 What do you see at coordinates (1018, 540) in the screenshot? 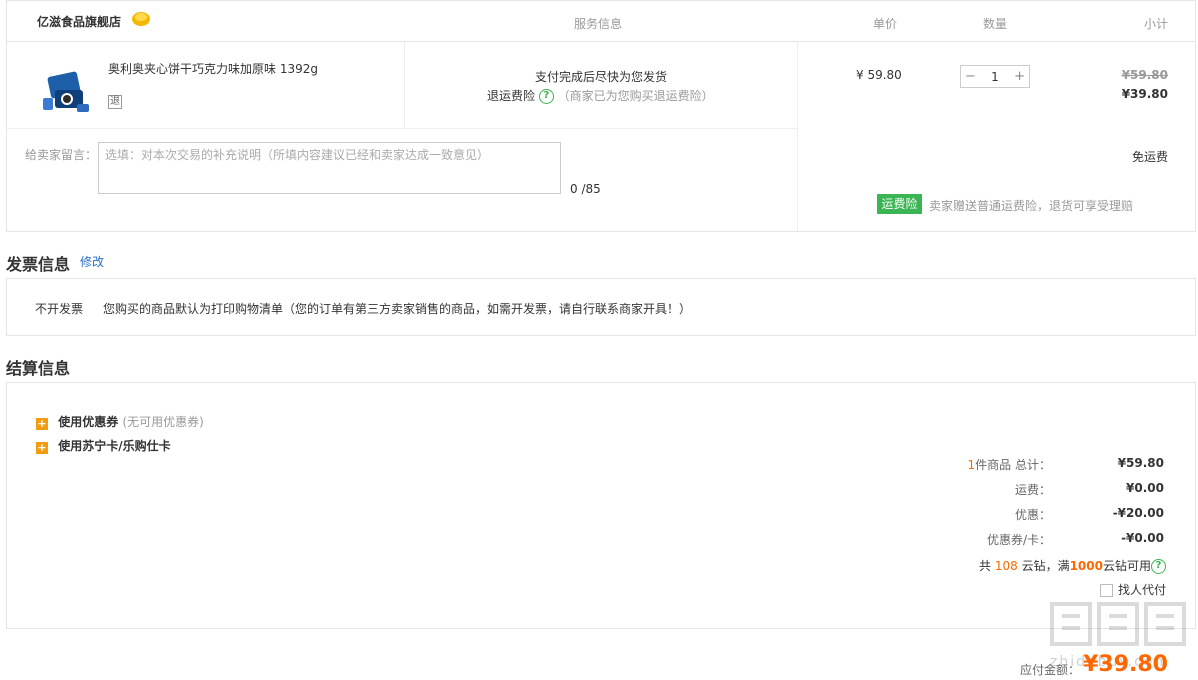
I see `card-discount-label: 优惠券/卡：` at bounding box center [1018, 540].